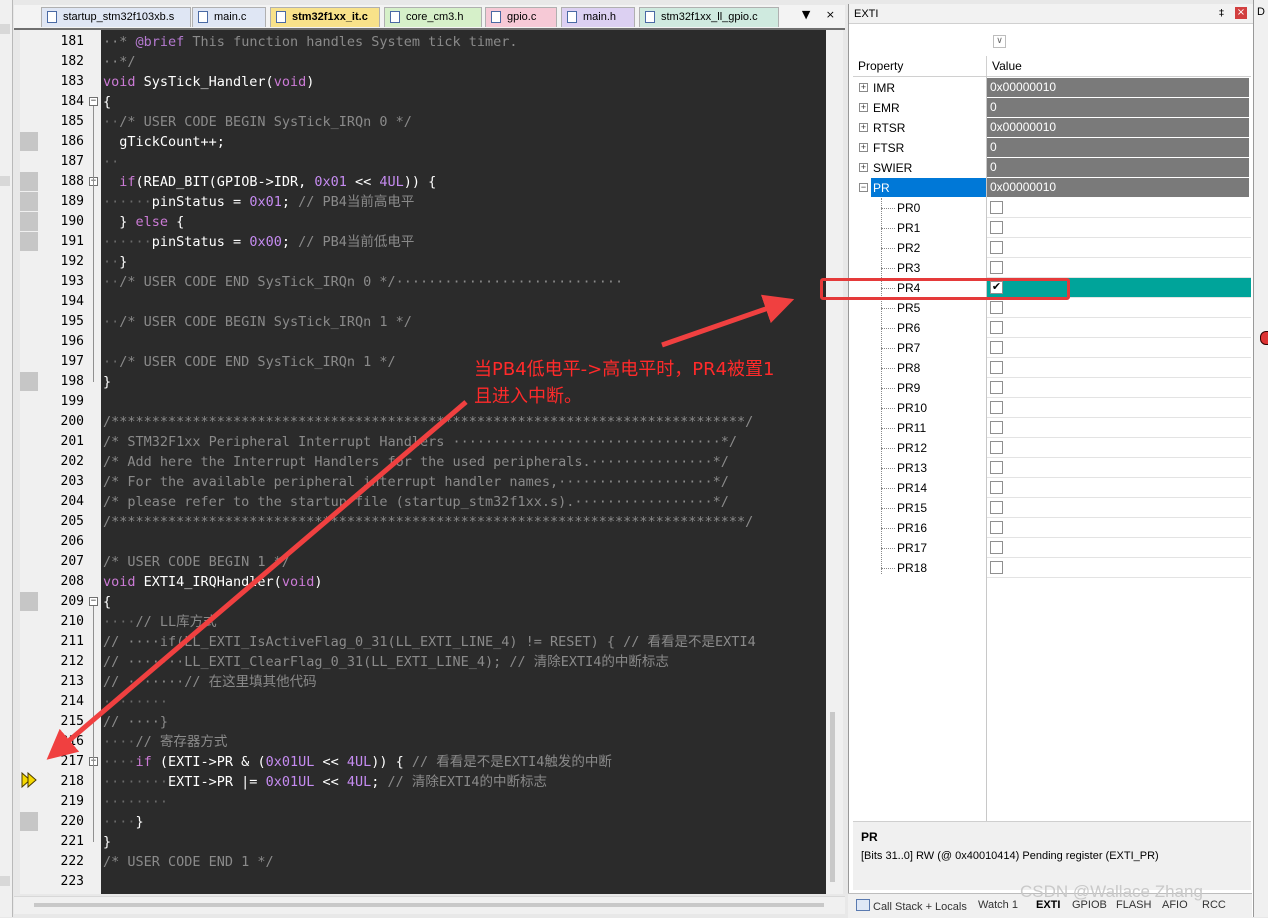 This screenshot has width=1268, height=918. What do you see at coordinates (196, 562) in the screenshot?
I see `code-line: /* USER CODE BEGIN 1 */` at bounding box center [196, 562].